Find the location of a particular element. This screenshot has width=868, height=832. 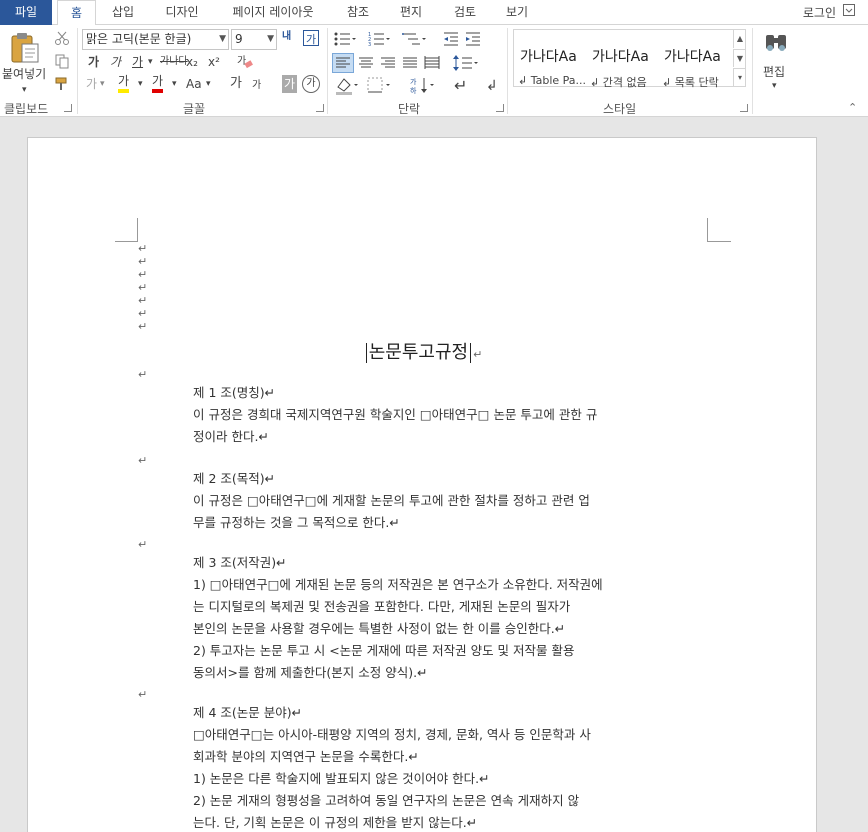

grow-font-button: 가 is located at coordinates (236, 84).